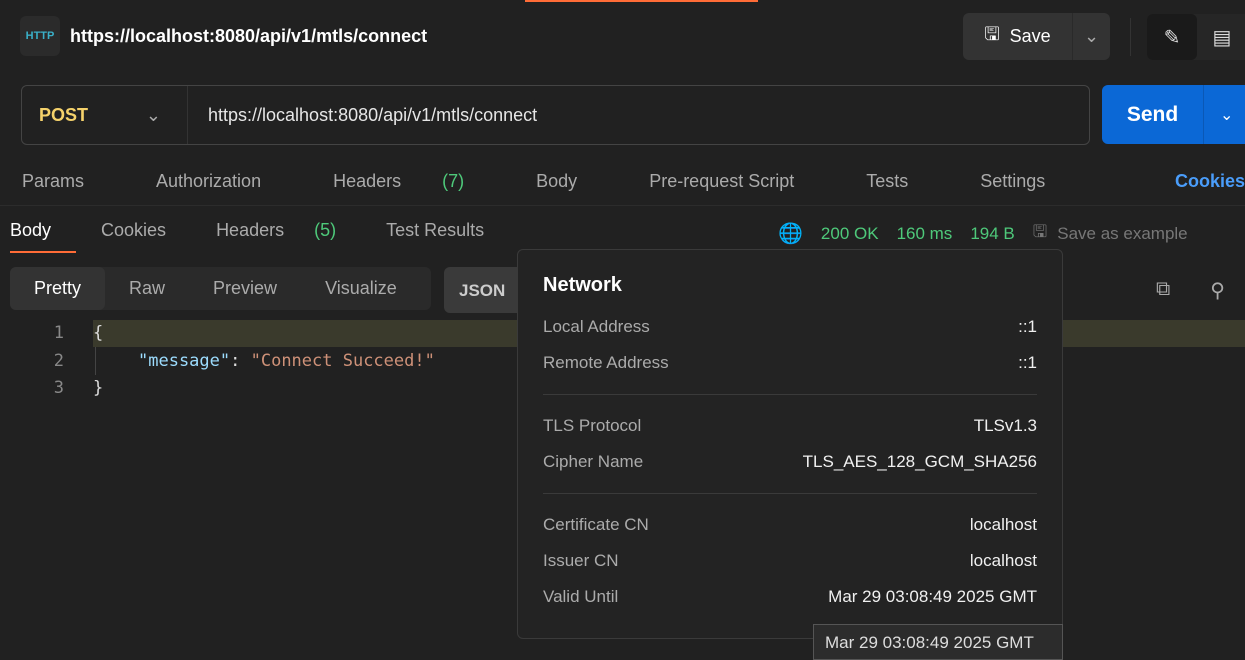 The image size is (1245, 660). I want to click on json-colon: :, so click(240, 361).